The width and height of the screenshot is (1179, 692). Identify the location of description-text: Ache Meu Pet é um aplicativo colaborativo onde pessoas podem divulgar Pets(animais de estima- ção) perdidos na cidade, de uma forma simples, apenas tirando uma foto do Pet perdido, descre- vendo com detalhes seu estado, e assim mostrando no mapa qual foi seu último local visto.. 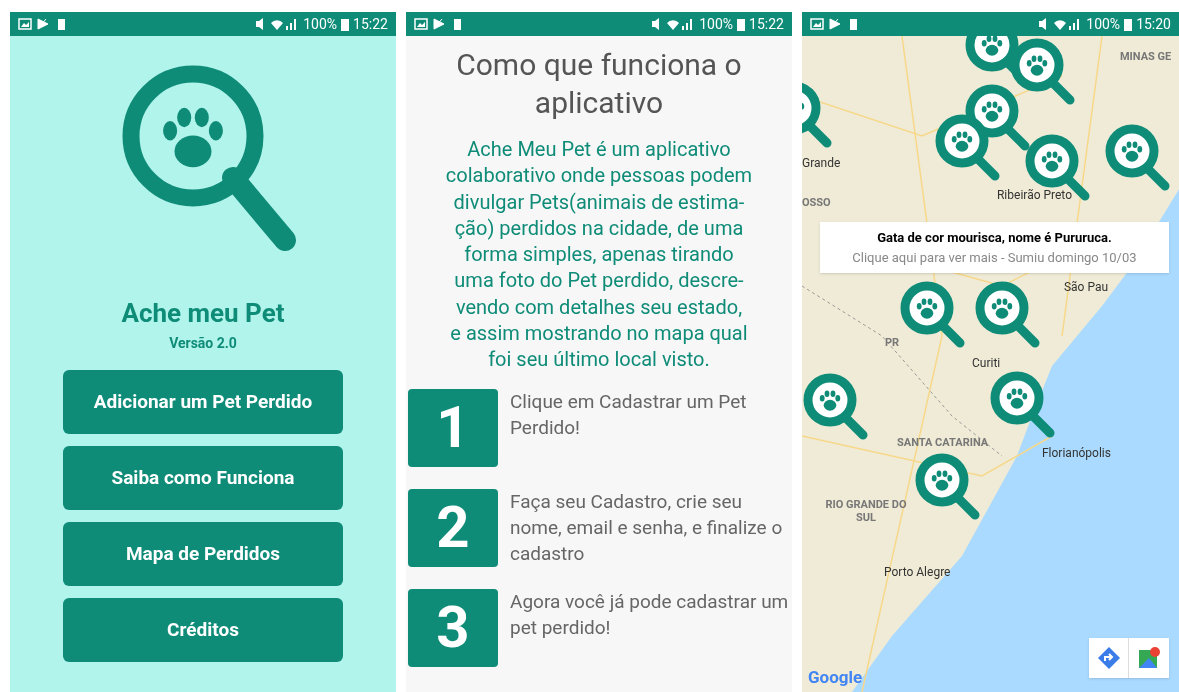
(599, 254).